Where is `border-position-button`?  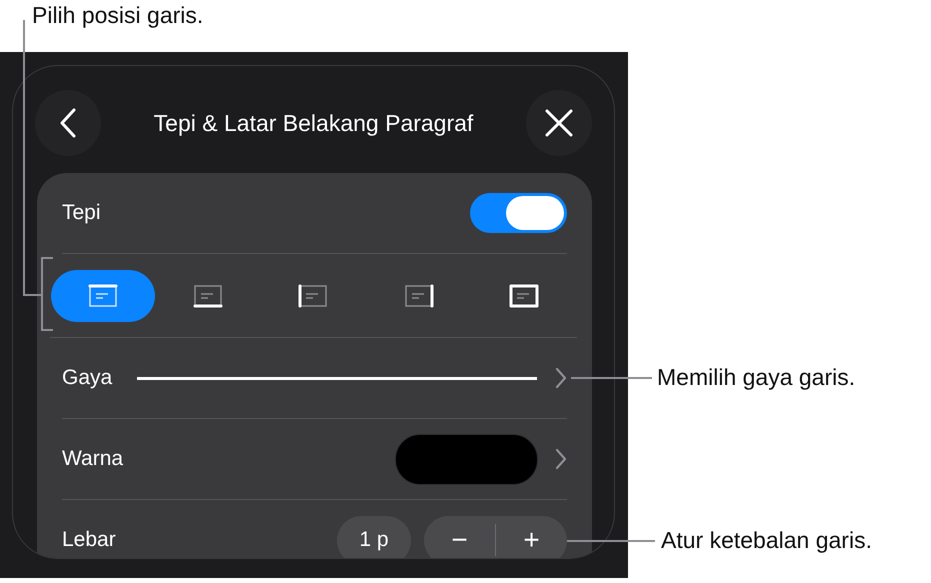
border-position-button is located at coordinates (102, 296).